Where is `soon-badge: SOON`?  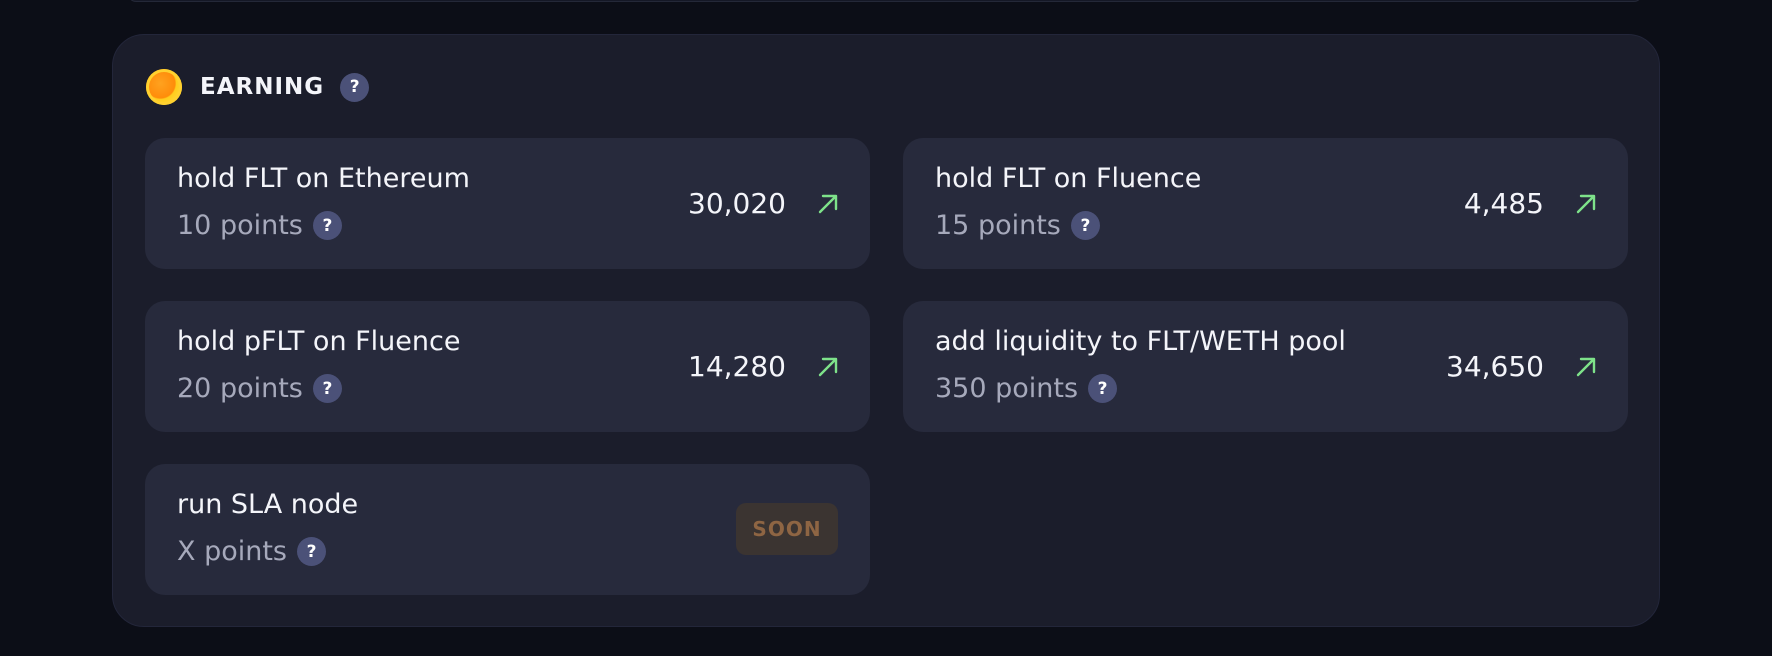 soon-badge: SOON is located at coordinates (787, 529).